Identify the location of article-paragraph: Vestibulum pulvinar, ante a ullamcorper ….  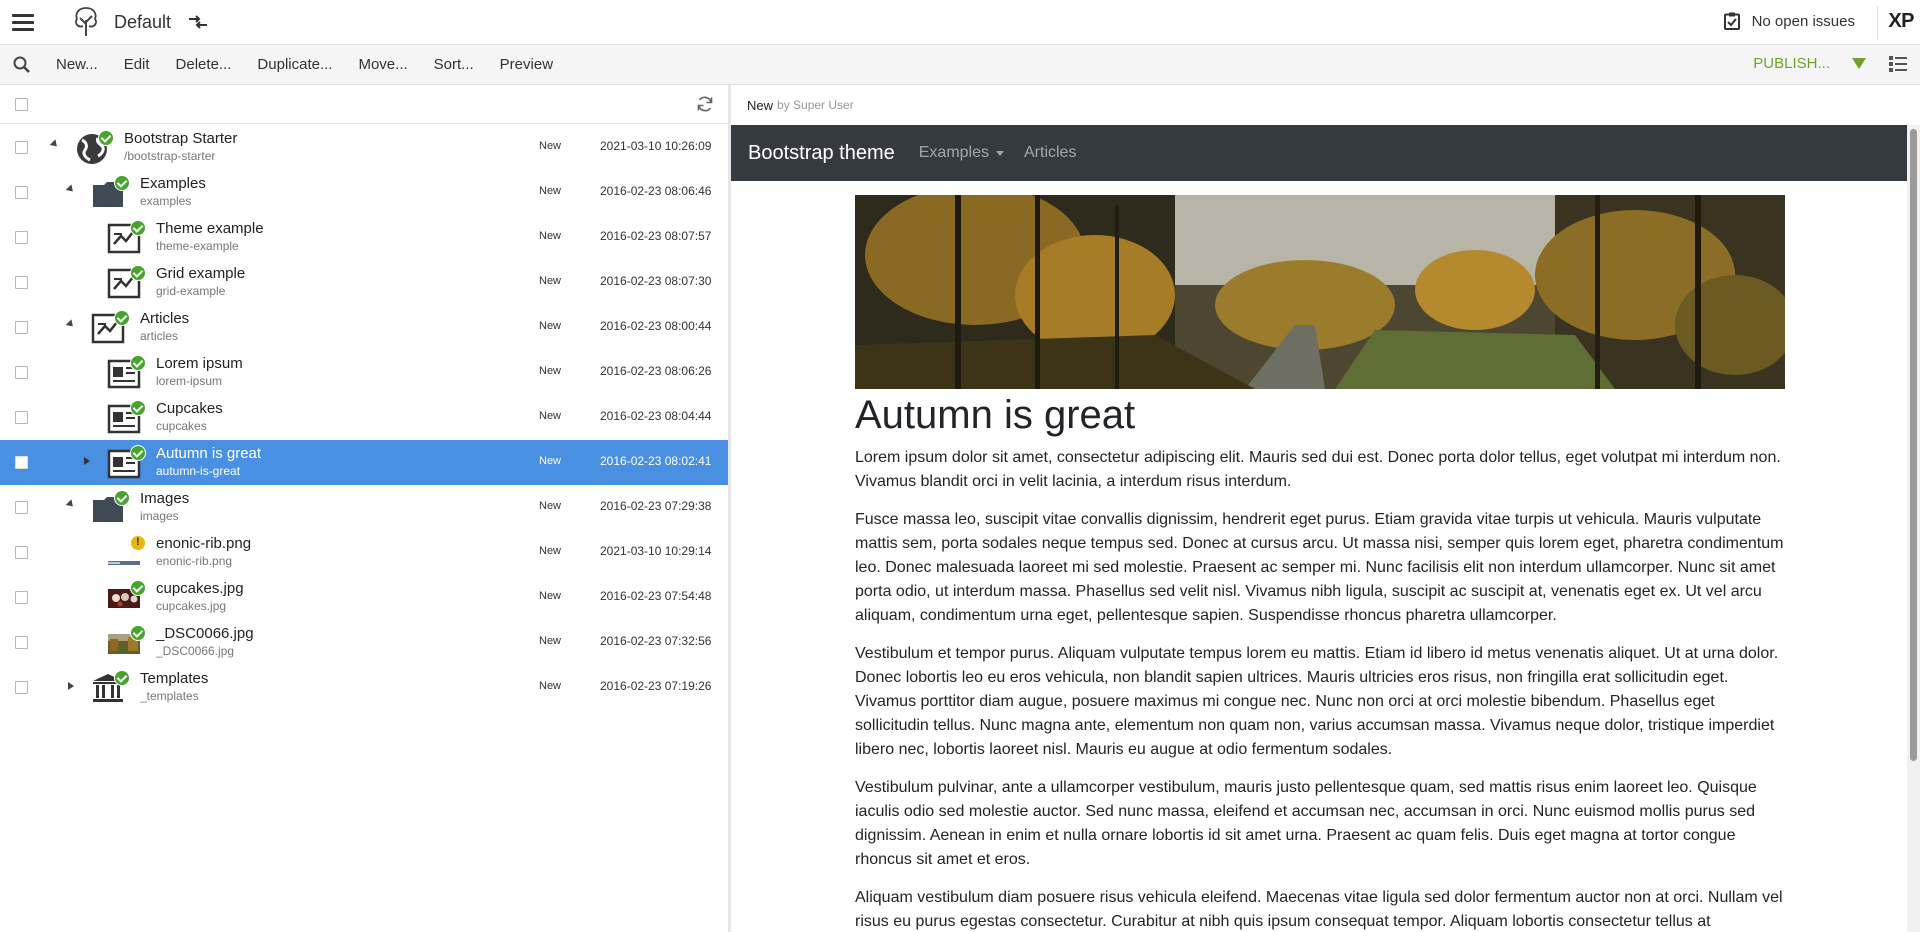
(1306, 823).